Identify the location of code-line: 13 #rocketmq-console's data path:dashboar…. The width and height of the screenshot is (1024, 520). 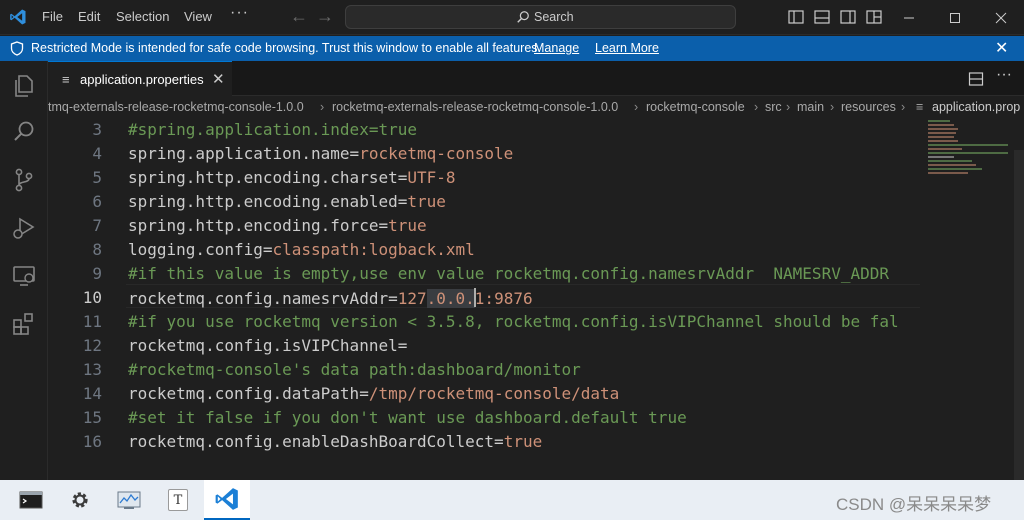
(484, 370).